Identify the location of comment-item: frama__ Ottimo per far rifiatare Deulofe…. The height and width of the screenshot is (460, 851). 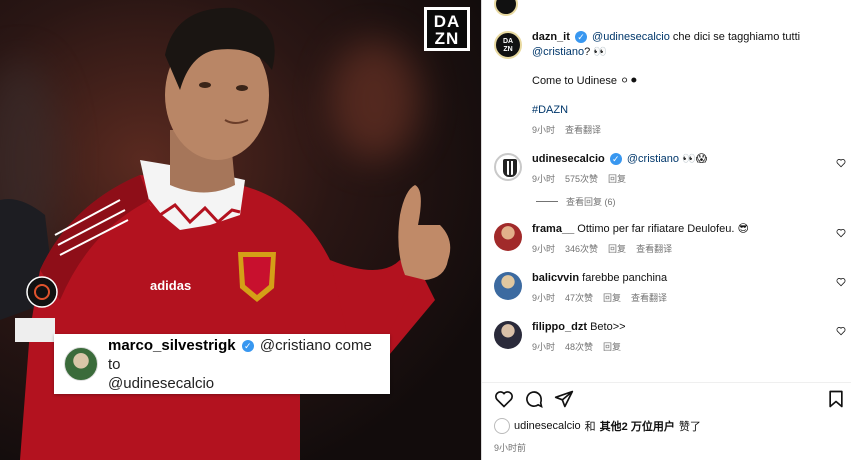
(666, 239).